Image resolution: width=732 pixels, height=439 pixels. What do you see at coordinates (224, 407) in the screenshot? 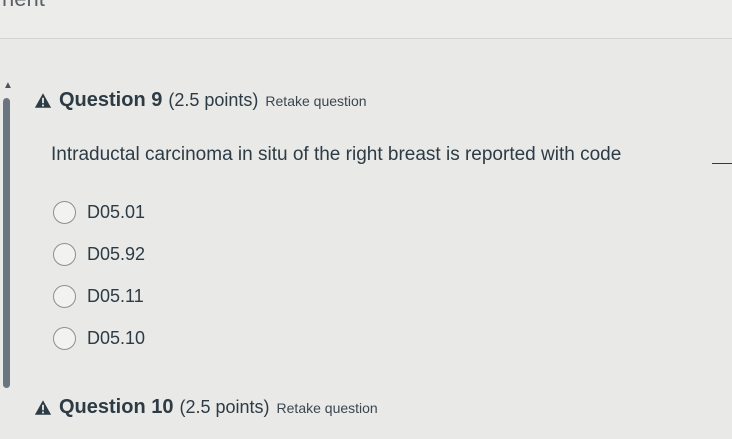
I see `question-10-points: (2.5 points)` at bounding box center [224, 407].